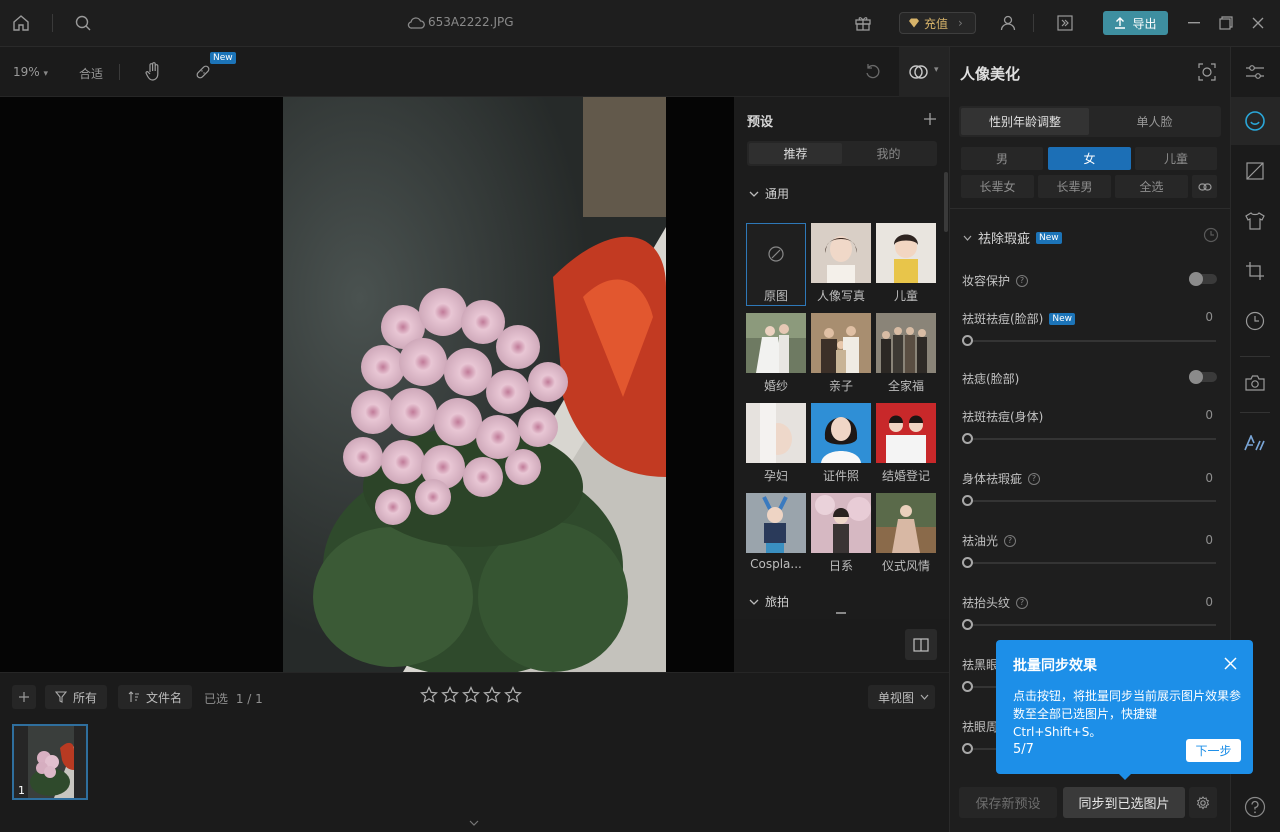 The height and width of the screenshot is (832, 1280). Describe the element at coordinates (795, 153) in the screenshot. I see `tab-recommended: 推荐` at that location.